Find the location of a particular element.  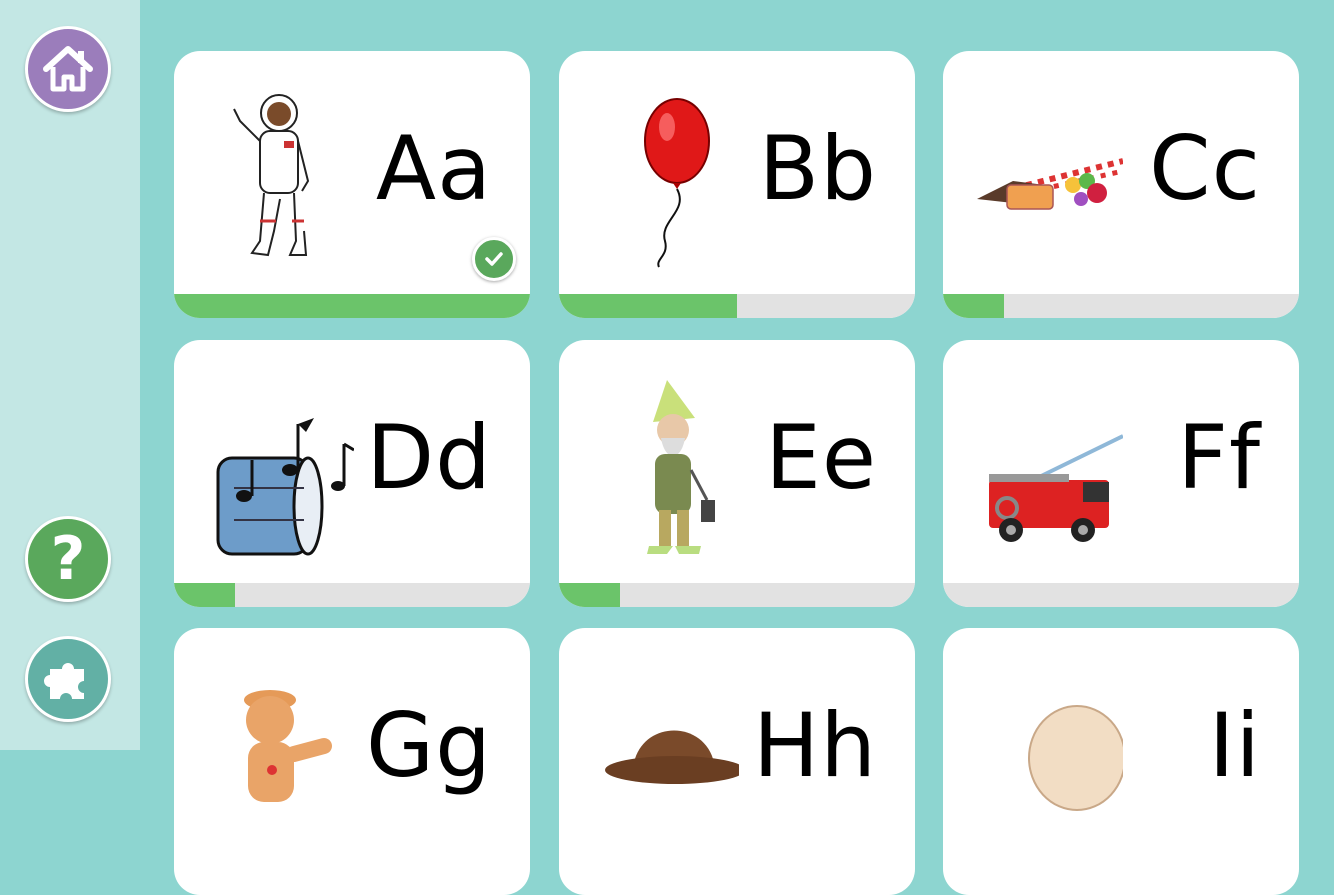

completed-check-icon is located at coordinates (494, 259).